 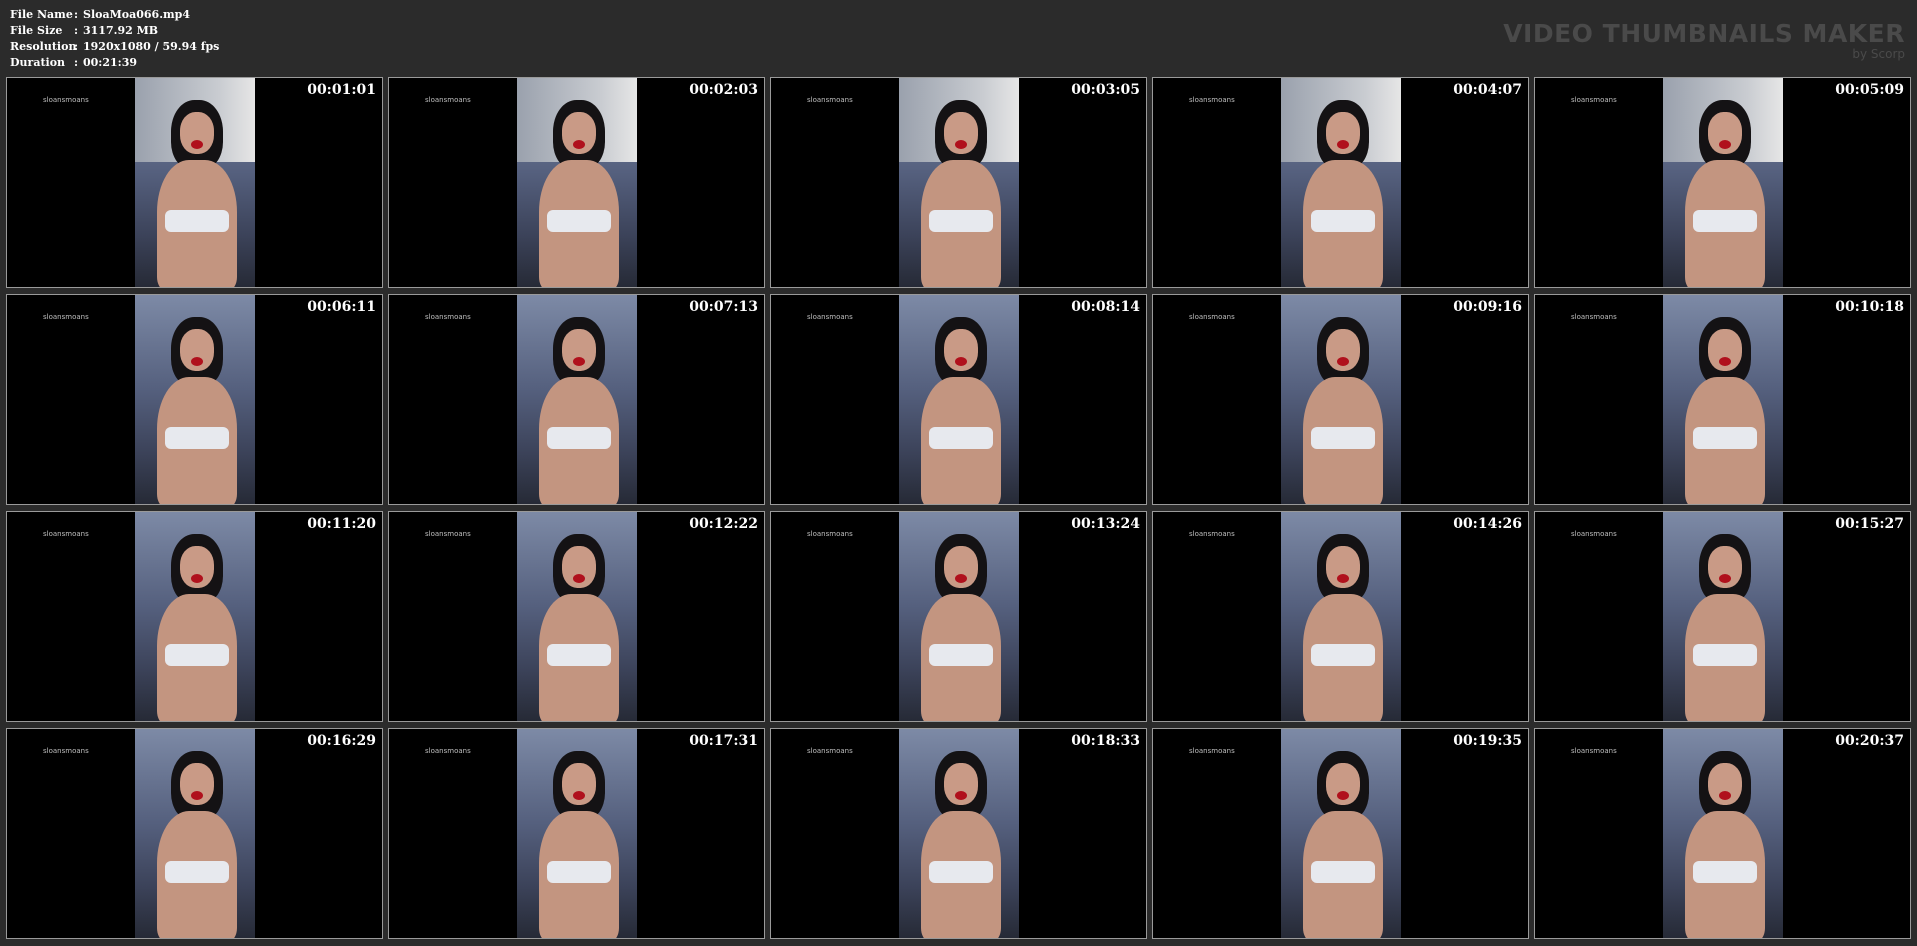 I want to click on video-thumbnail: sloansmoans 00:14:26, so click(x=1340, y=616).